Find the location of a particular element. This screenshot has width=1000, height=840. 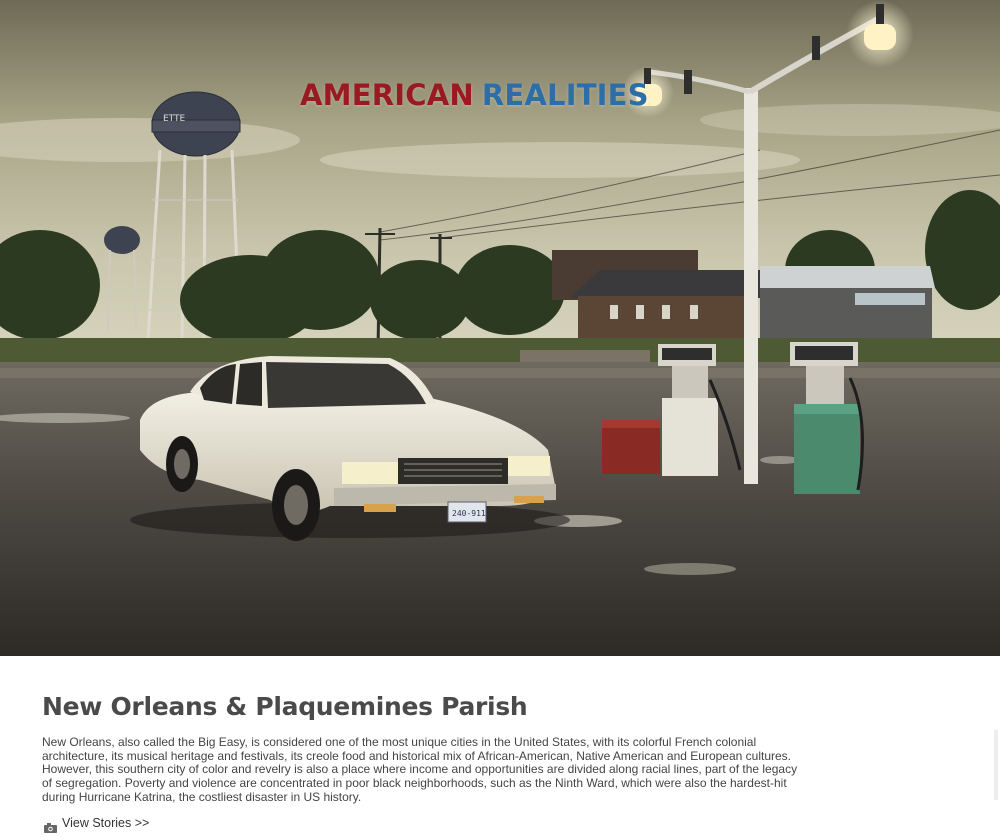

svg-text: ETTE is located at coordinates (174, 119).